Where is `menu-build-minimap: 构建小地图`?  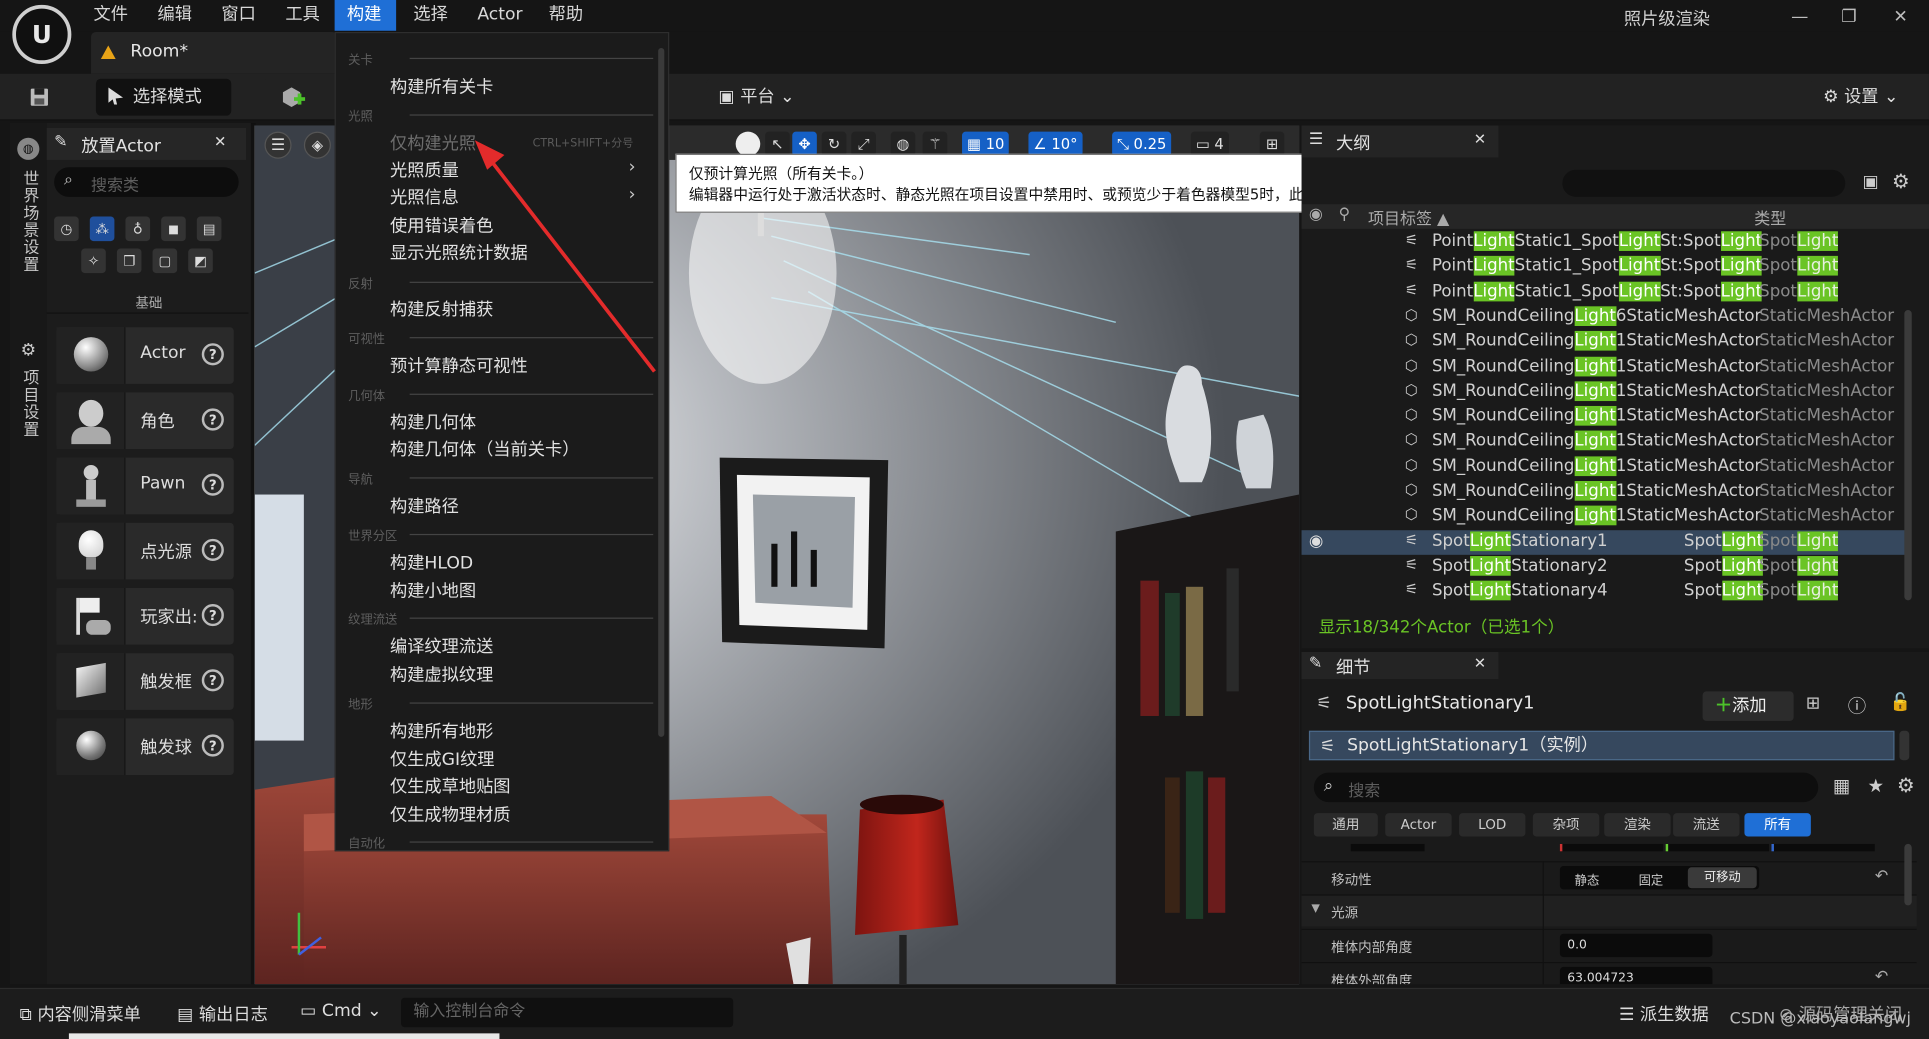
menu-build-minimap: 构建小地图 is located at coordinates (433, 590).